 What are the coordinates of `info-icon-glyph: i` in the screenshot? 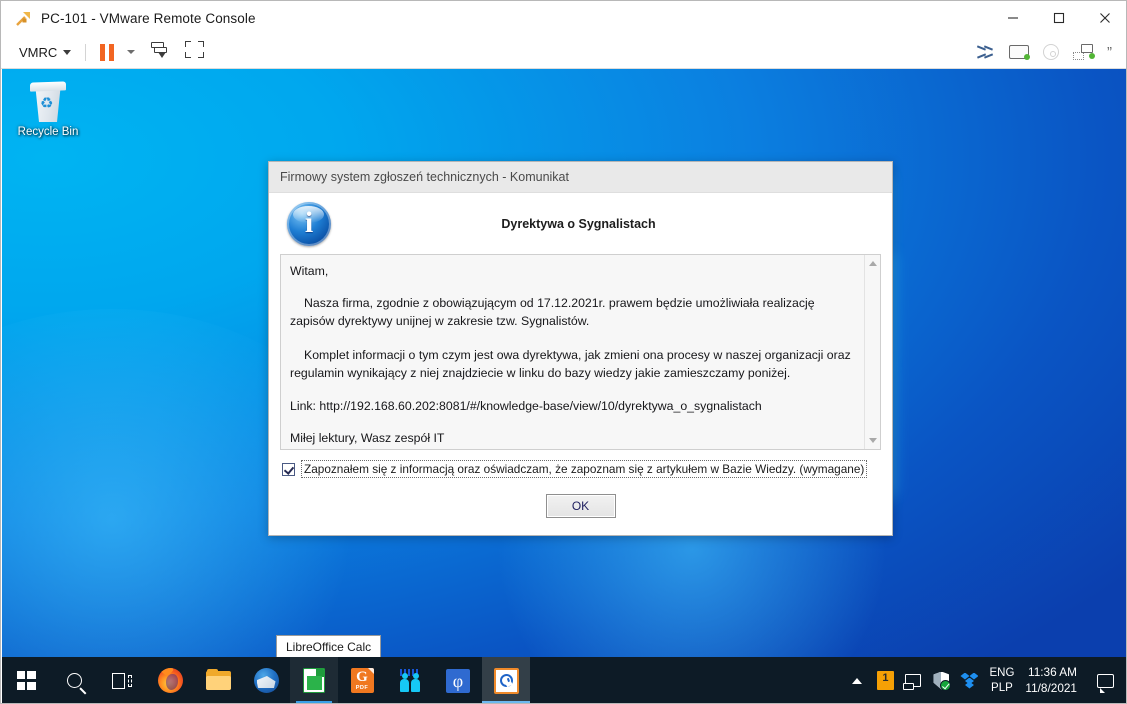 It's located at (309, 222).